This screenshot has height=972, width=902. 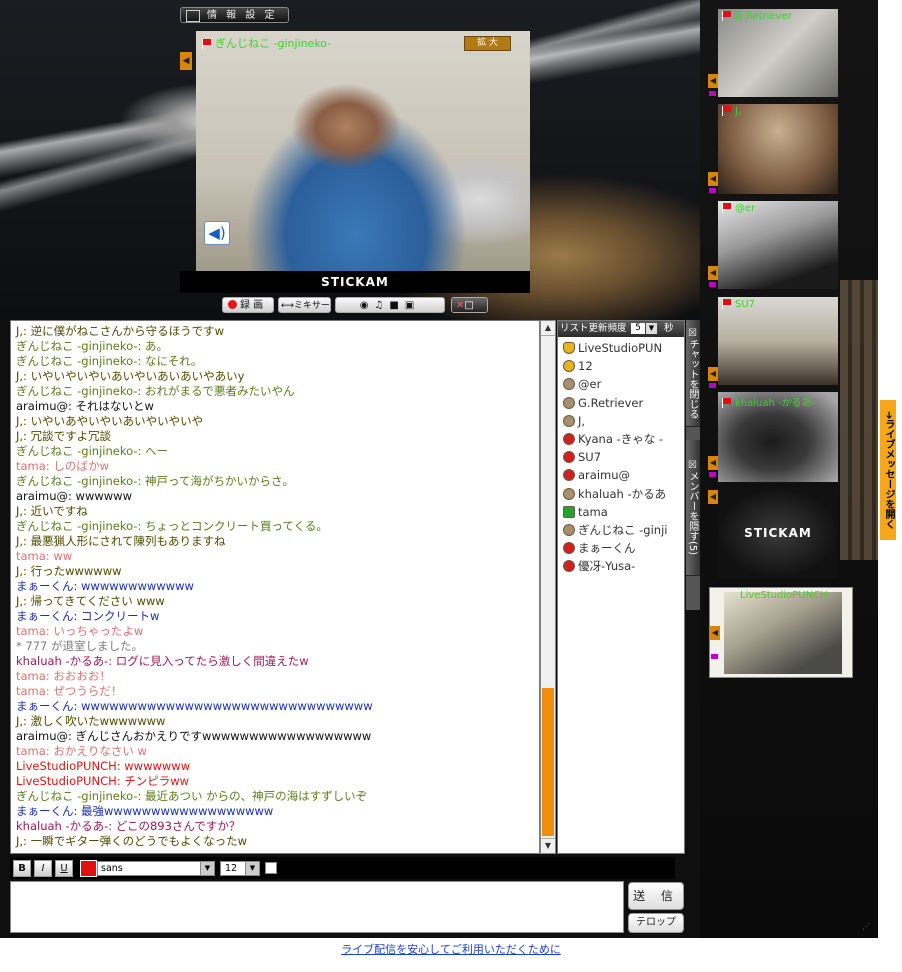 What do you see at coordinates (778, 149) in the screenshot?
I see `thumb-cam-2: J,` at bounding box center [778, 149].